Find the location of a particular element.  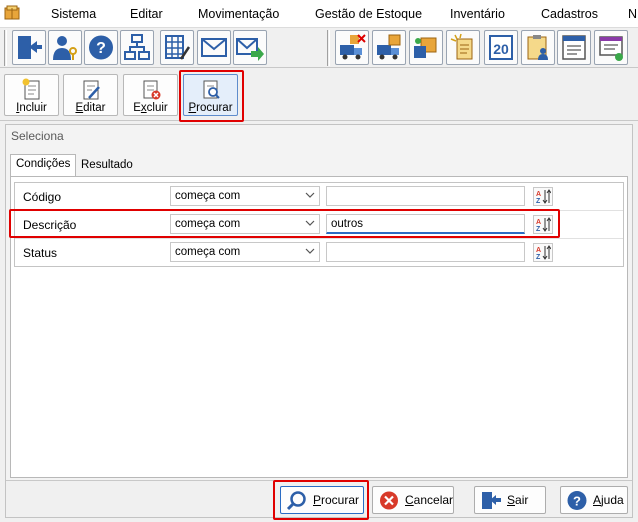

procurar-button: Procurar is located at coordinates (210, 95).